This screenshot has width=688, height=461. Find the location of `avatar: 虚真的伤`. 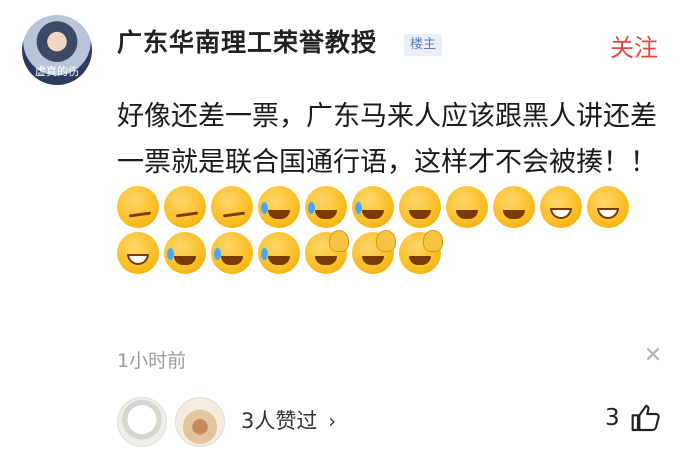

avatar: 虚真的伤 is located at coordinates (57, 50).